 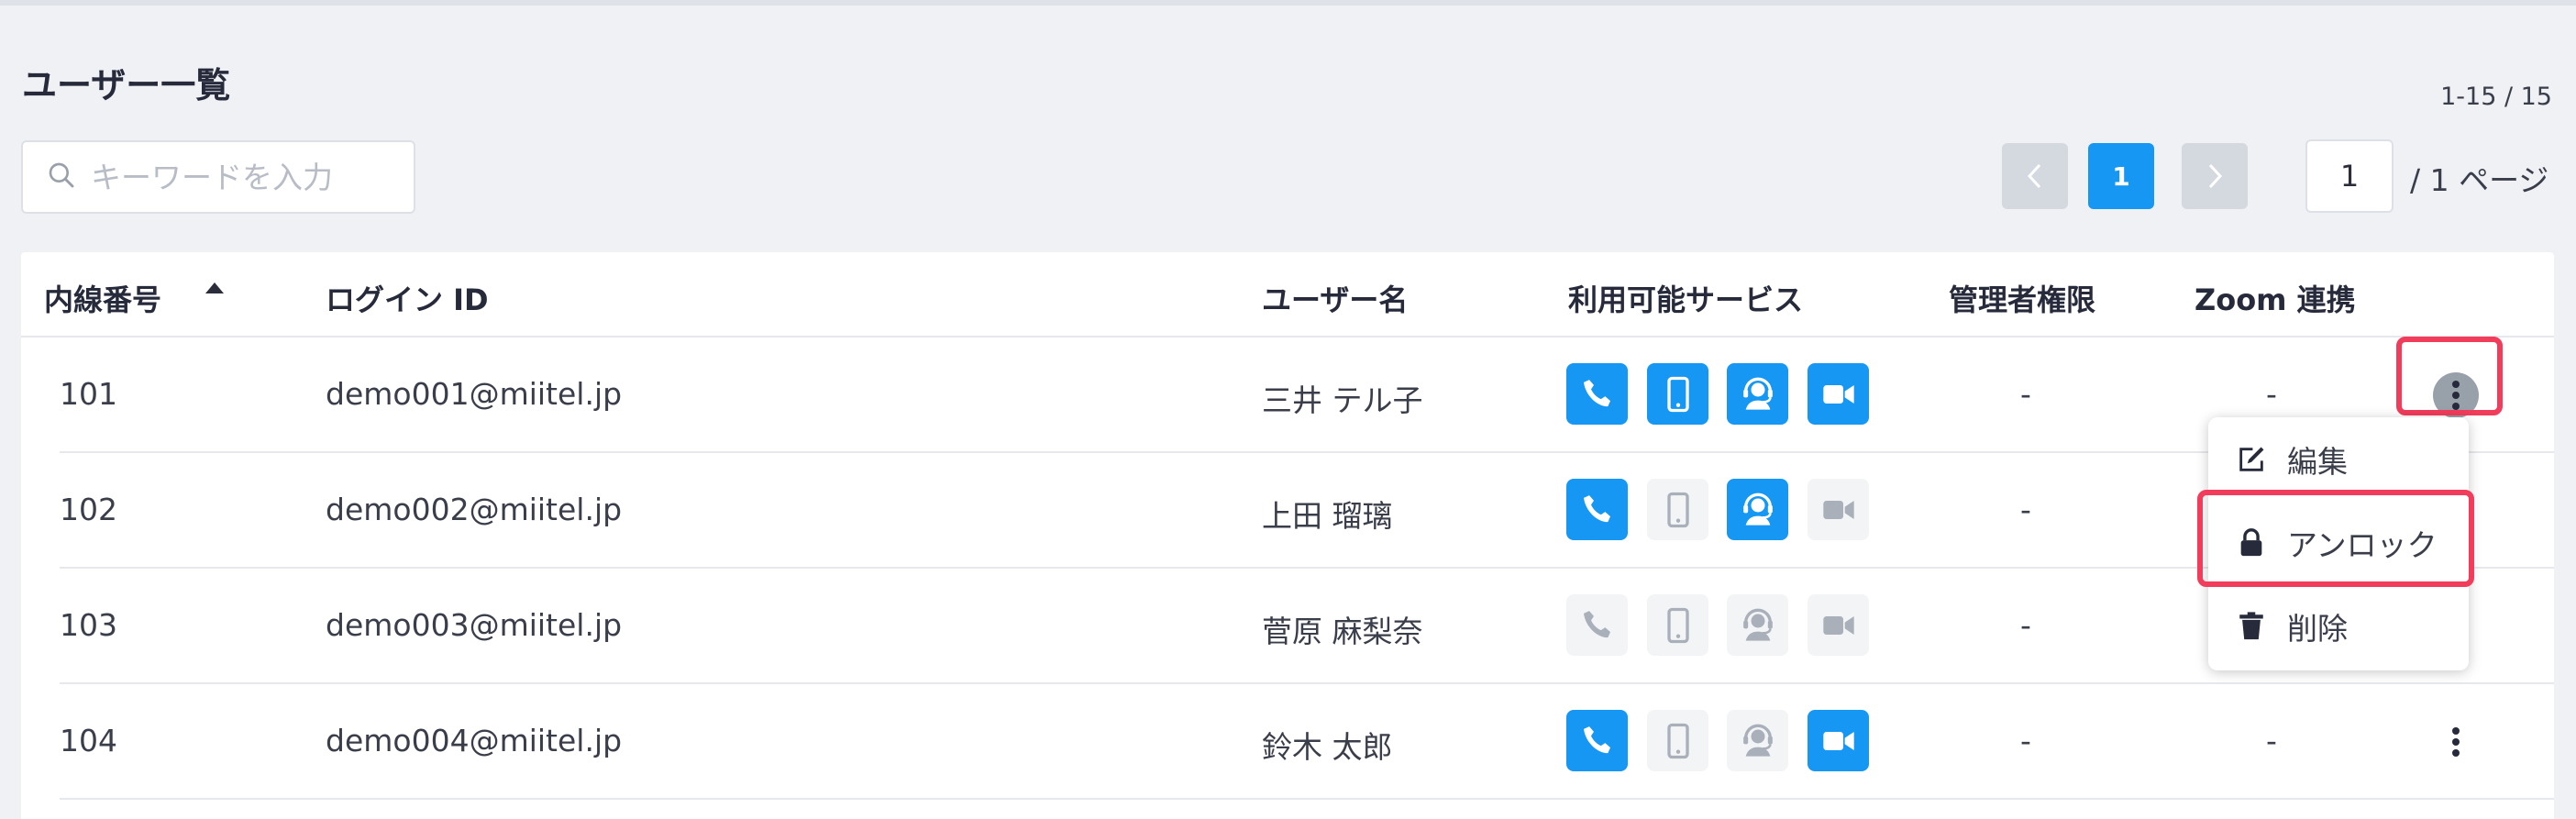 I want to click on result-count: 1-15 / 15, so click(x=2496, y=97).